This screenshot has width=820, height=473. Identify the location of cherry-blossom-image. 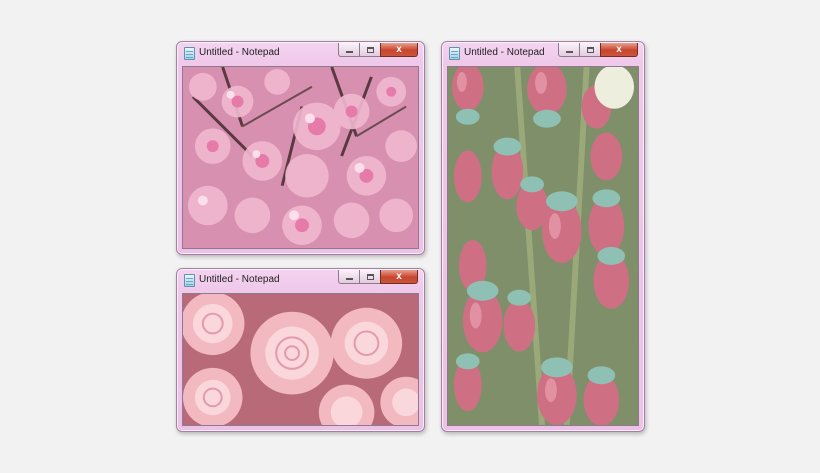
(300, 157).